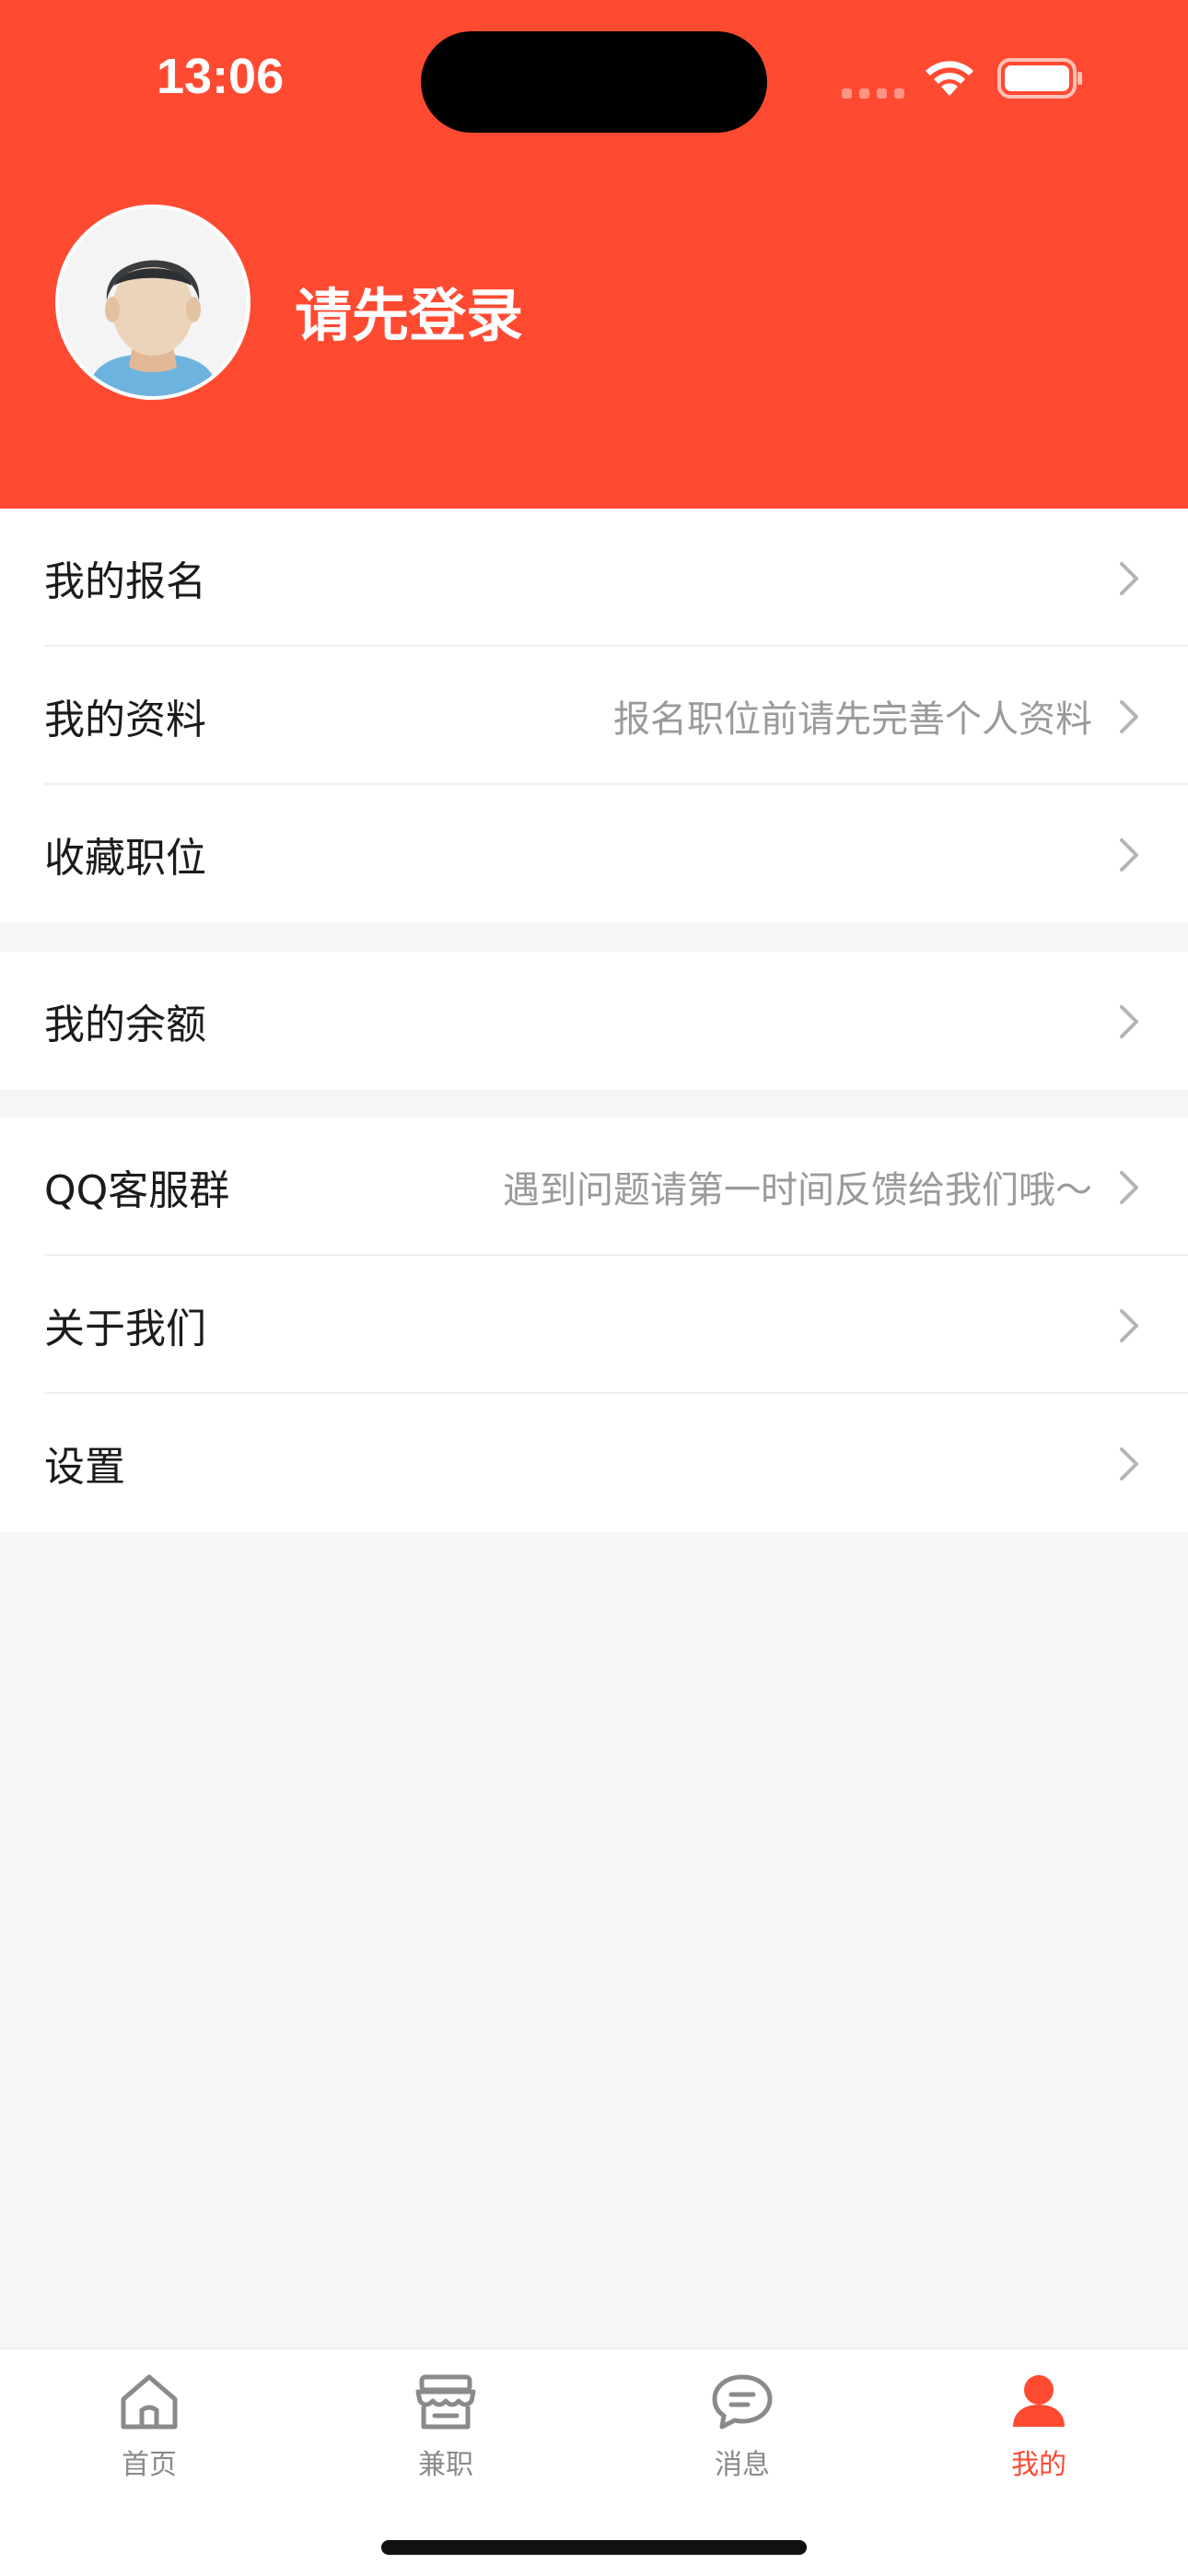  Describe the element at coordinates (852, 720) in the screenshot. I see `menu-item-hint: 报名职位前请先完善个人资料` at that location.